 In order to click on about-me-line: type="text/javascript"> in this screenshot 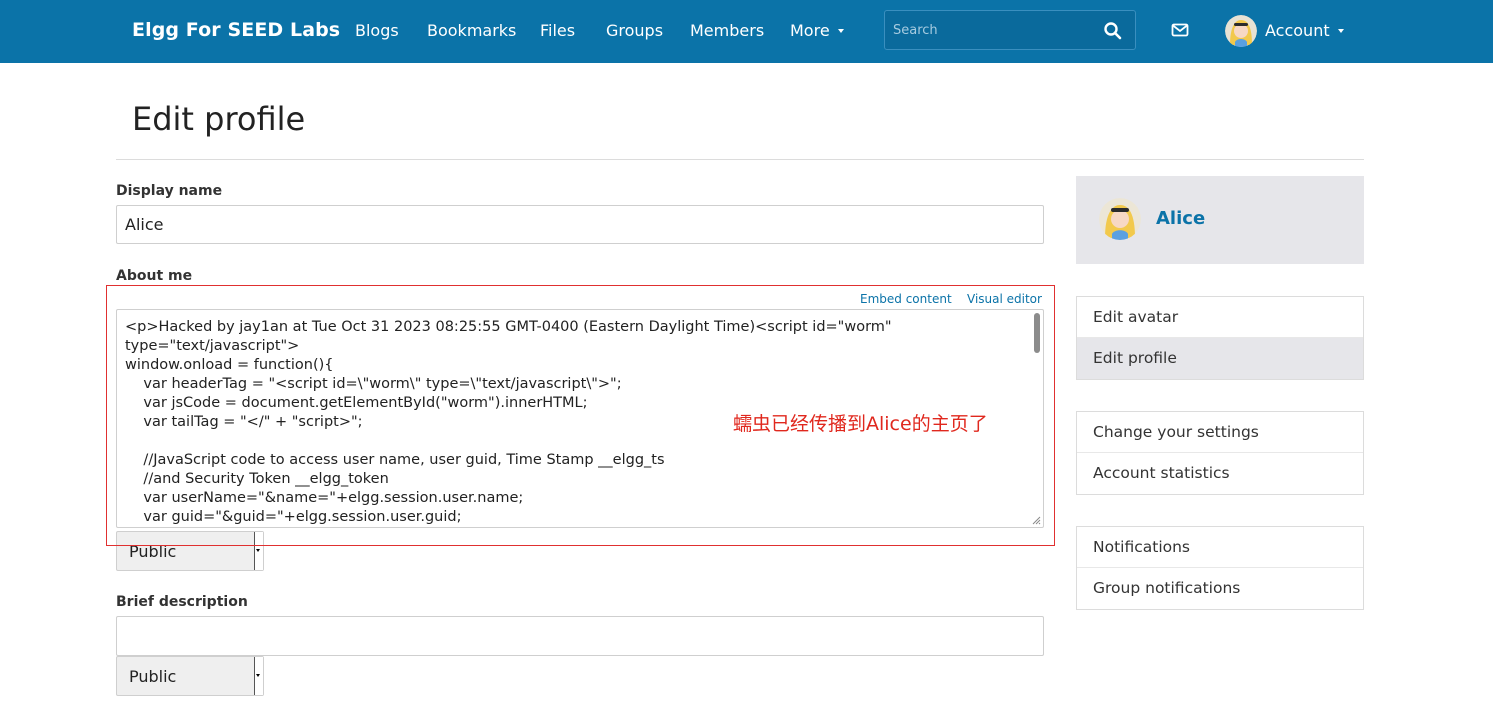, I will do `click(212, 346)`.